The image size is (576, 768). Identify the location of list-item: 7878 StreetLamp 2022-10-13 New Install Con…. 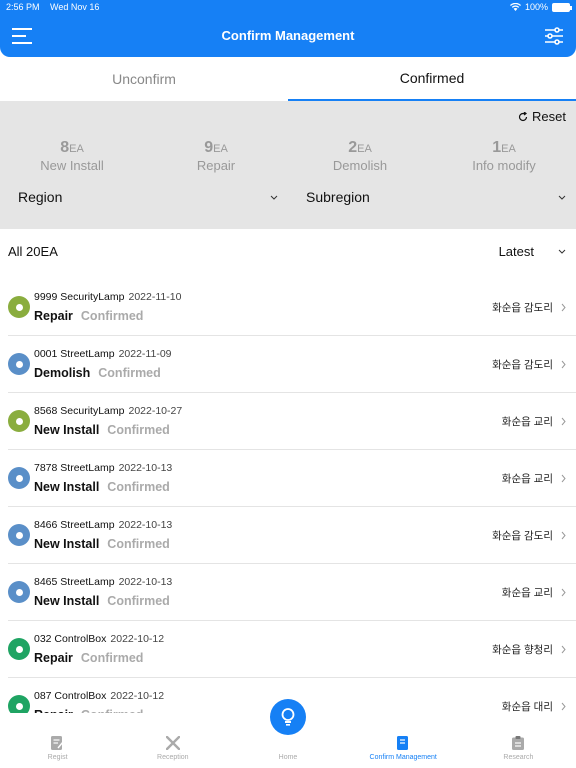
(292, 478).